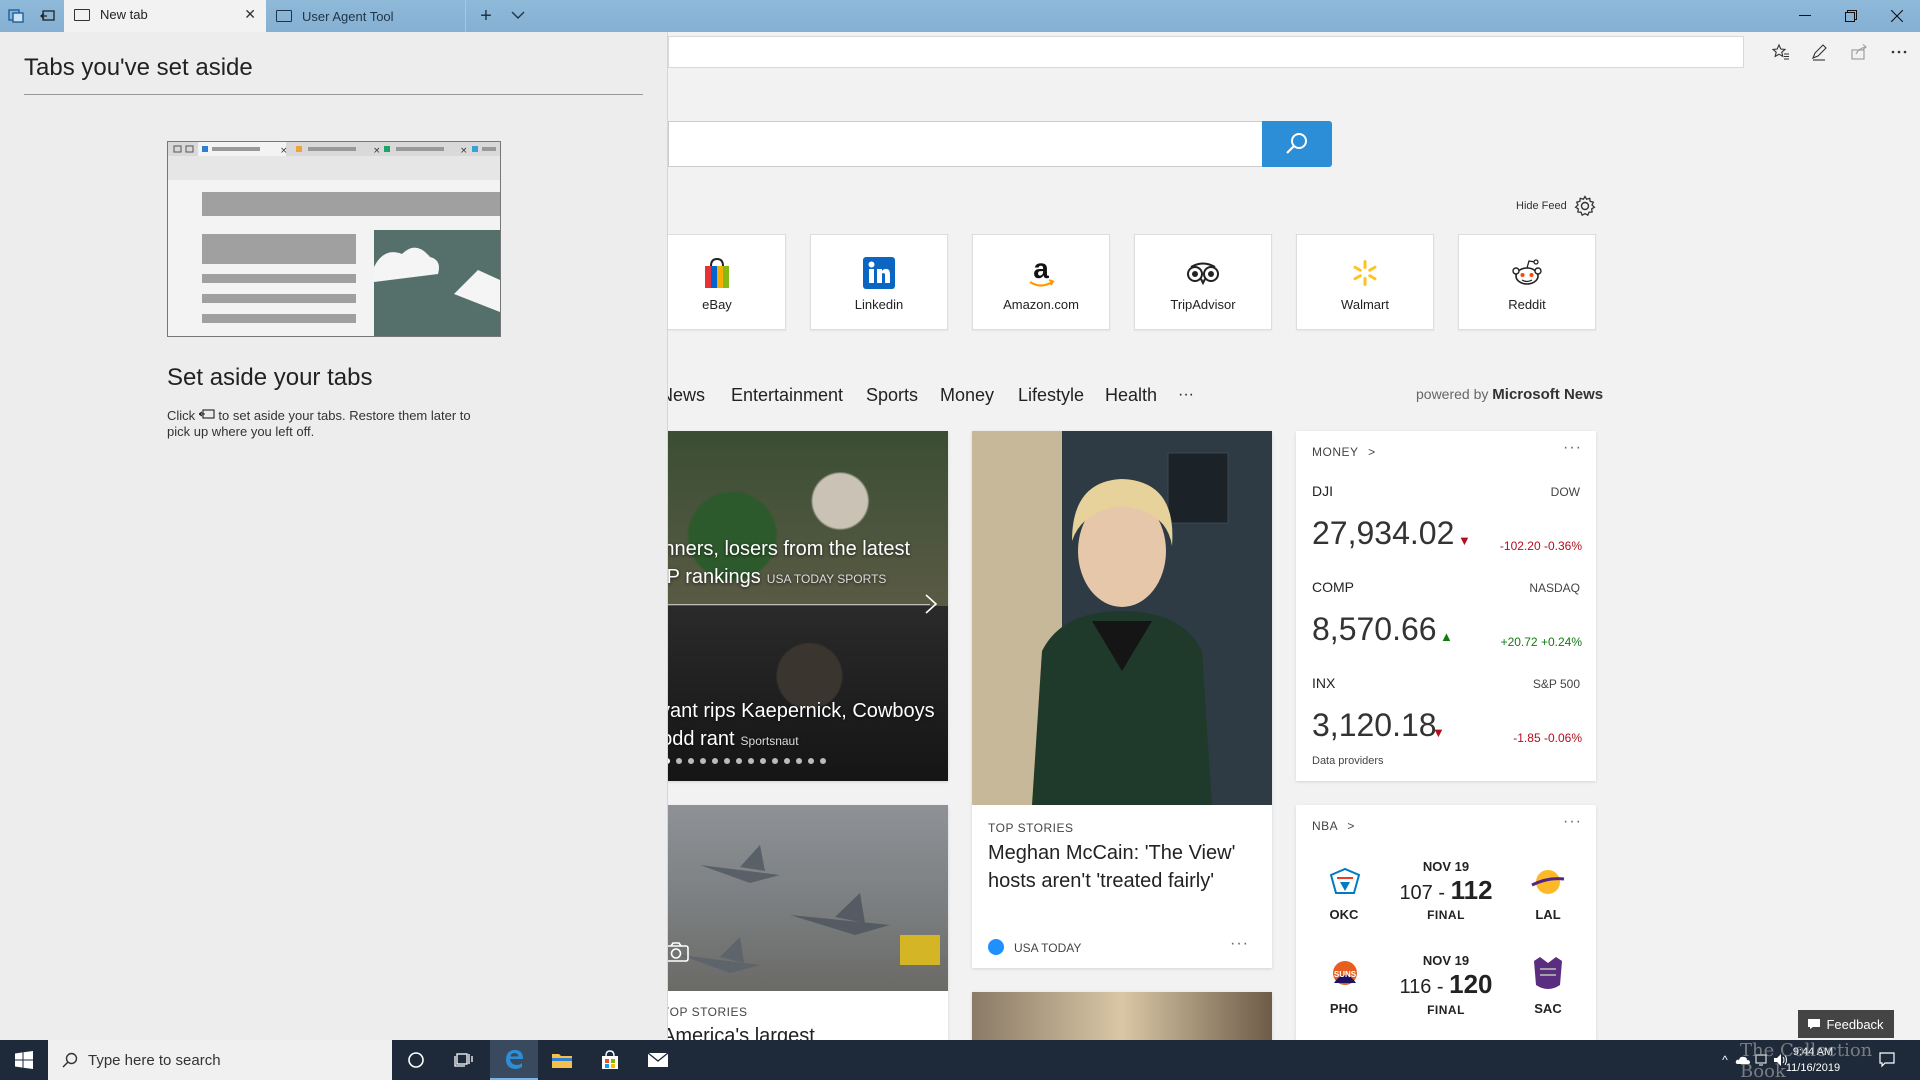  What do you see at coordinates (787, 395) in the screenshot?
I see `category-entertainment: Entertainment` at bounding box center [787, 395].